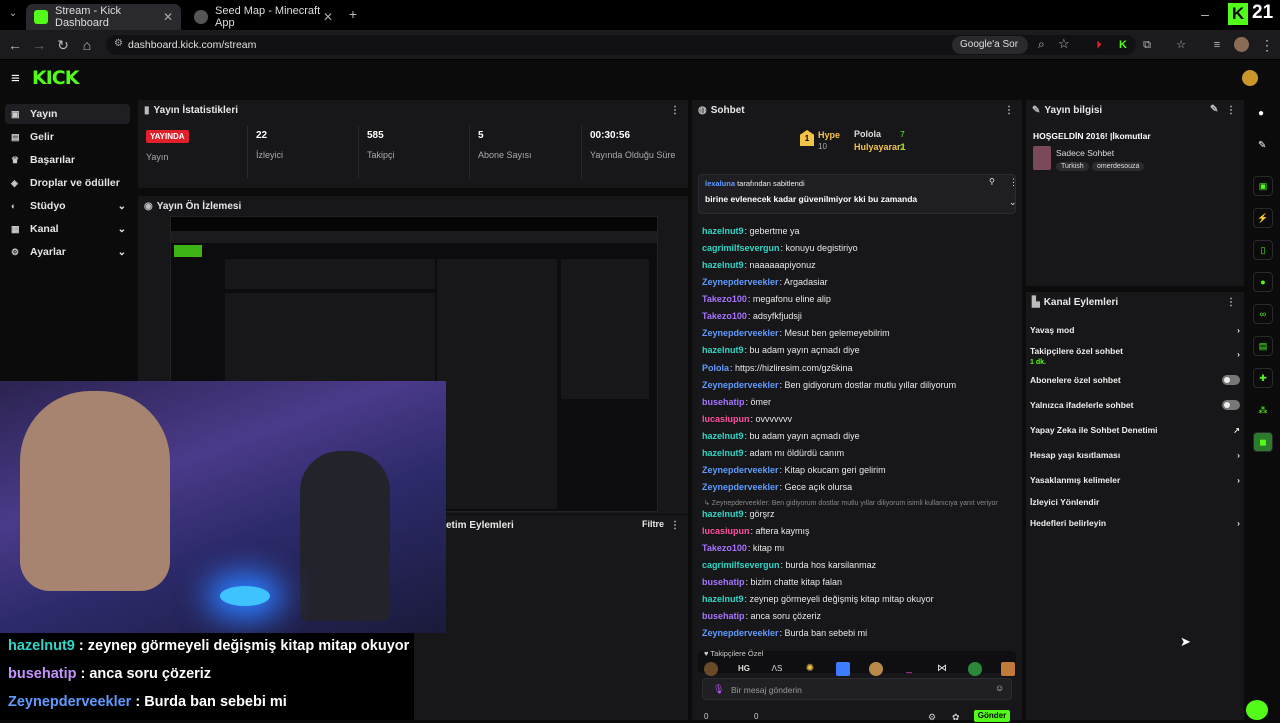 The width and height of the screenshot is (1280, 723). Describe the element at coordinates (1041, 44) in the screenshot. I see `zoom-icon: ⌕` at that location.